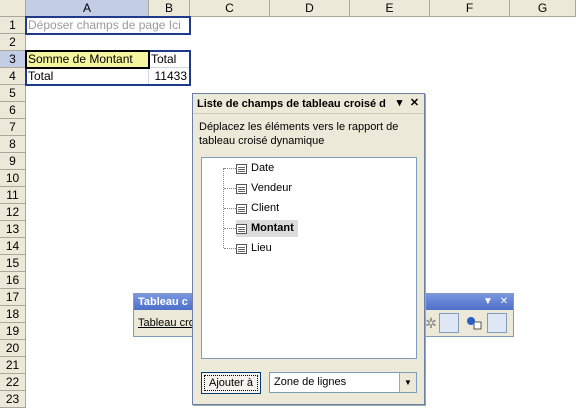 This screenshot has height=409, width=576. I want to click on cell-a3: Somme de Montant, so click(87, 59).